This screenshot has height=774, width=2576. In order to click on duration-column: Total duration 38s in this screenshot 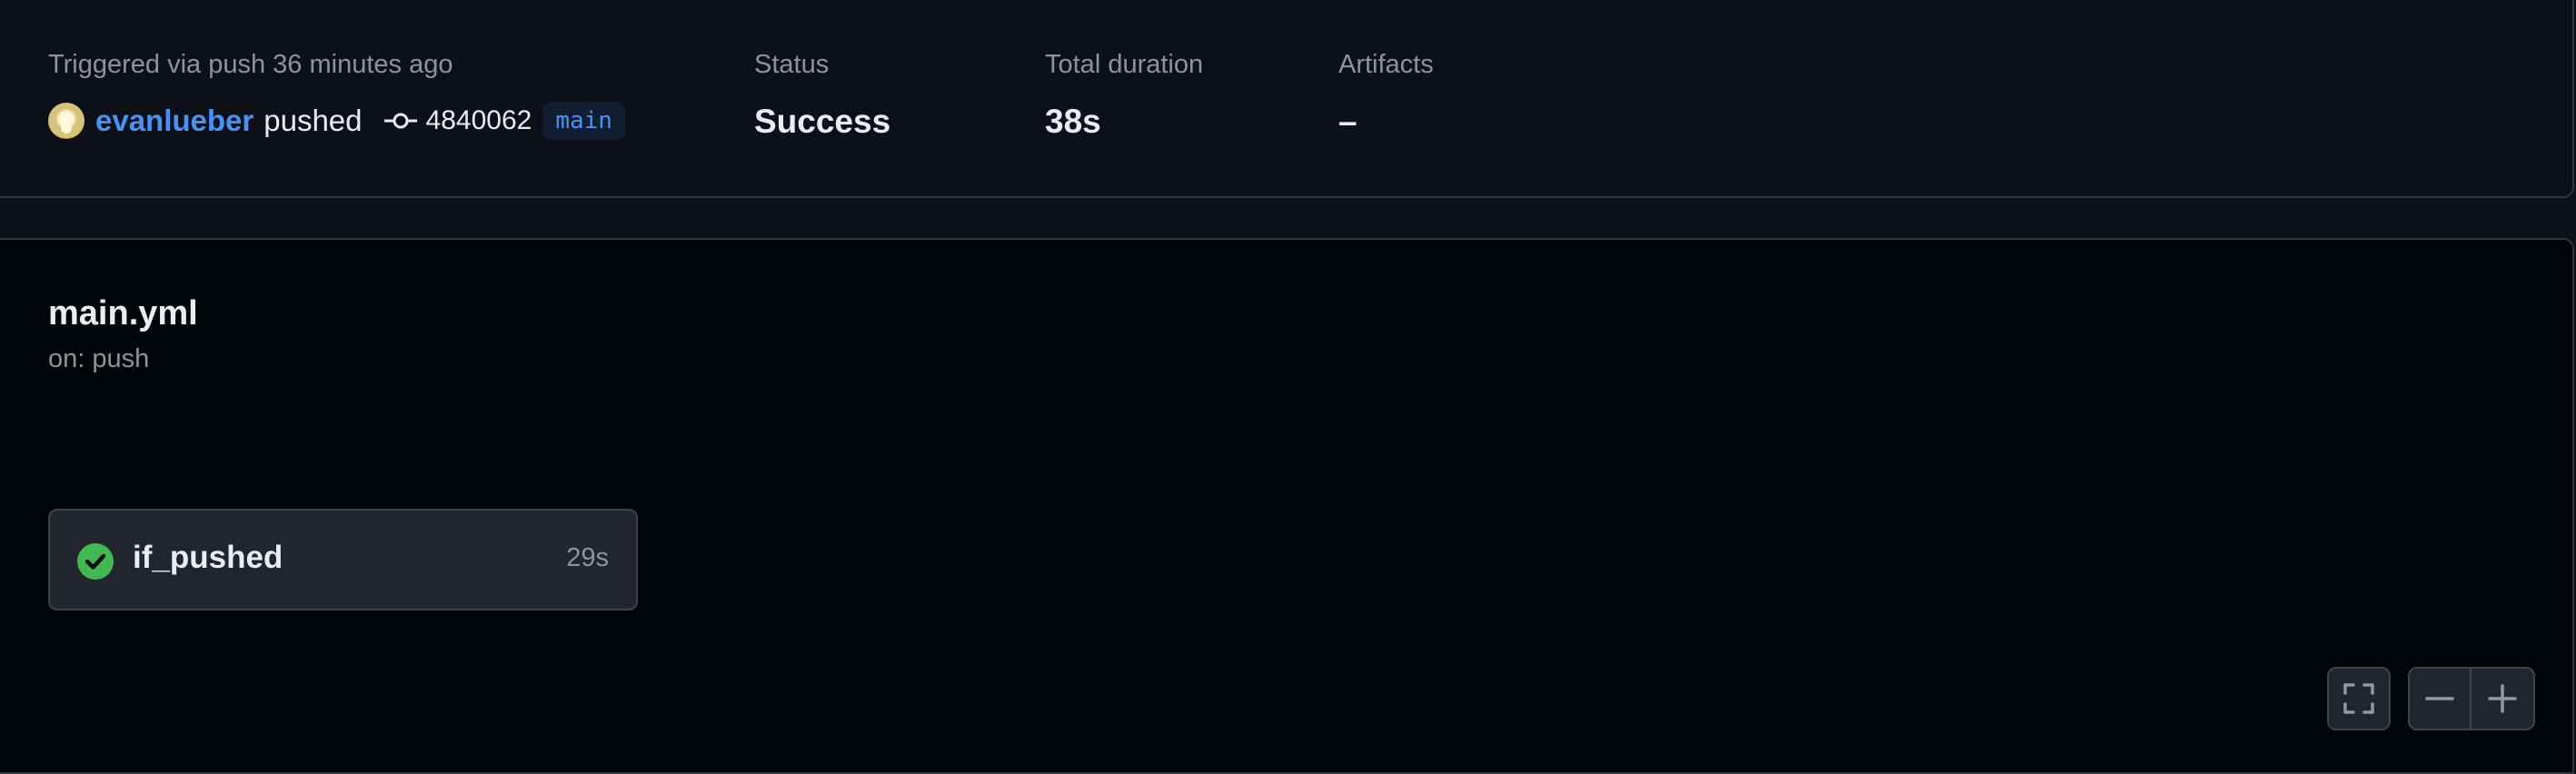, I will do `click(1124, 95)`.